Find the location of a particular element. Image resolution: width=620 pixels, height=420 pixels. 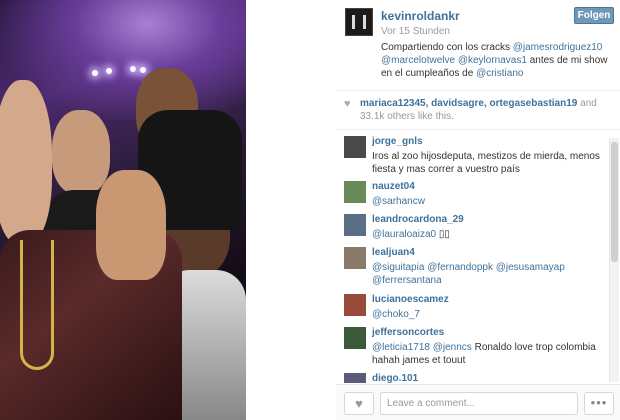

ellipsis-icon: ••• is located at coordinates (599, 402).